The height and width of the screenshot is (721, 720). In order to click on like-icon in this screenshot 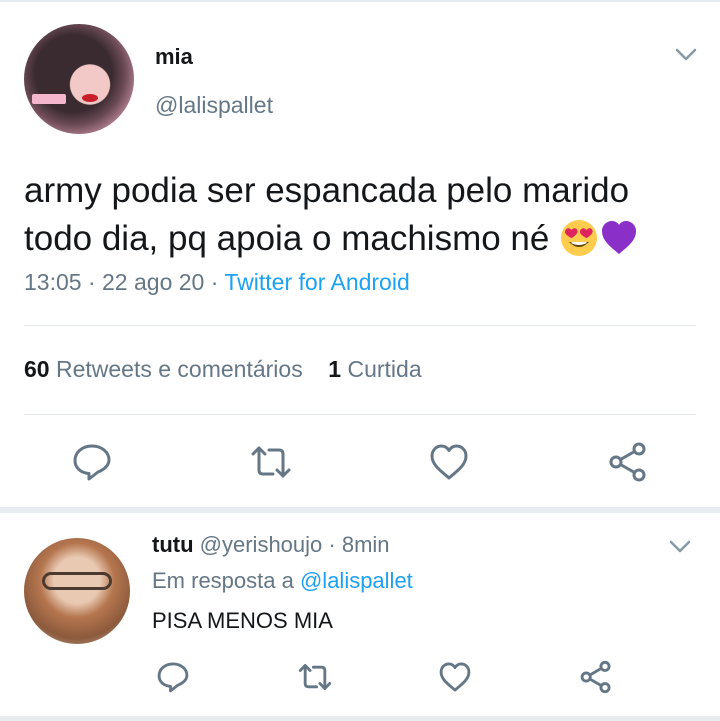, I will do `click(449, 462)`.